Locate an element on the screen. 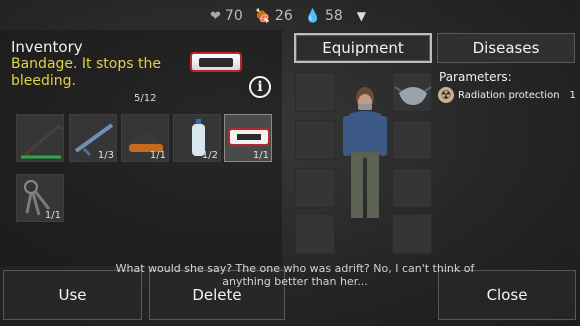  inventory-capacity: 5/12 is located at coordinates (145, 98).